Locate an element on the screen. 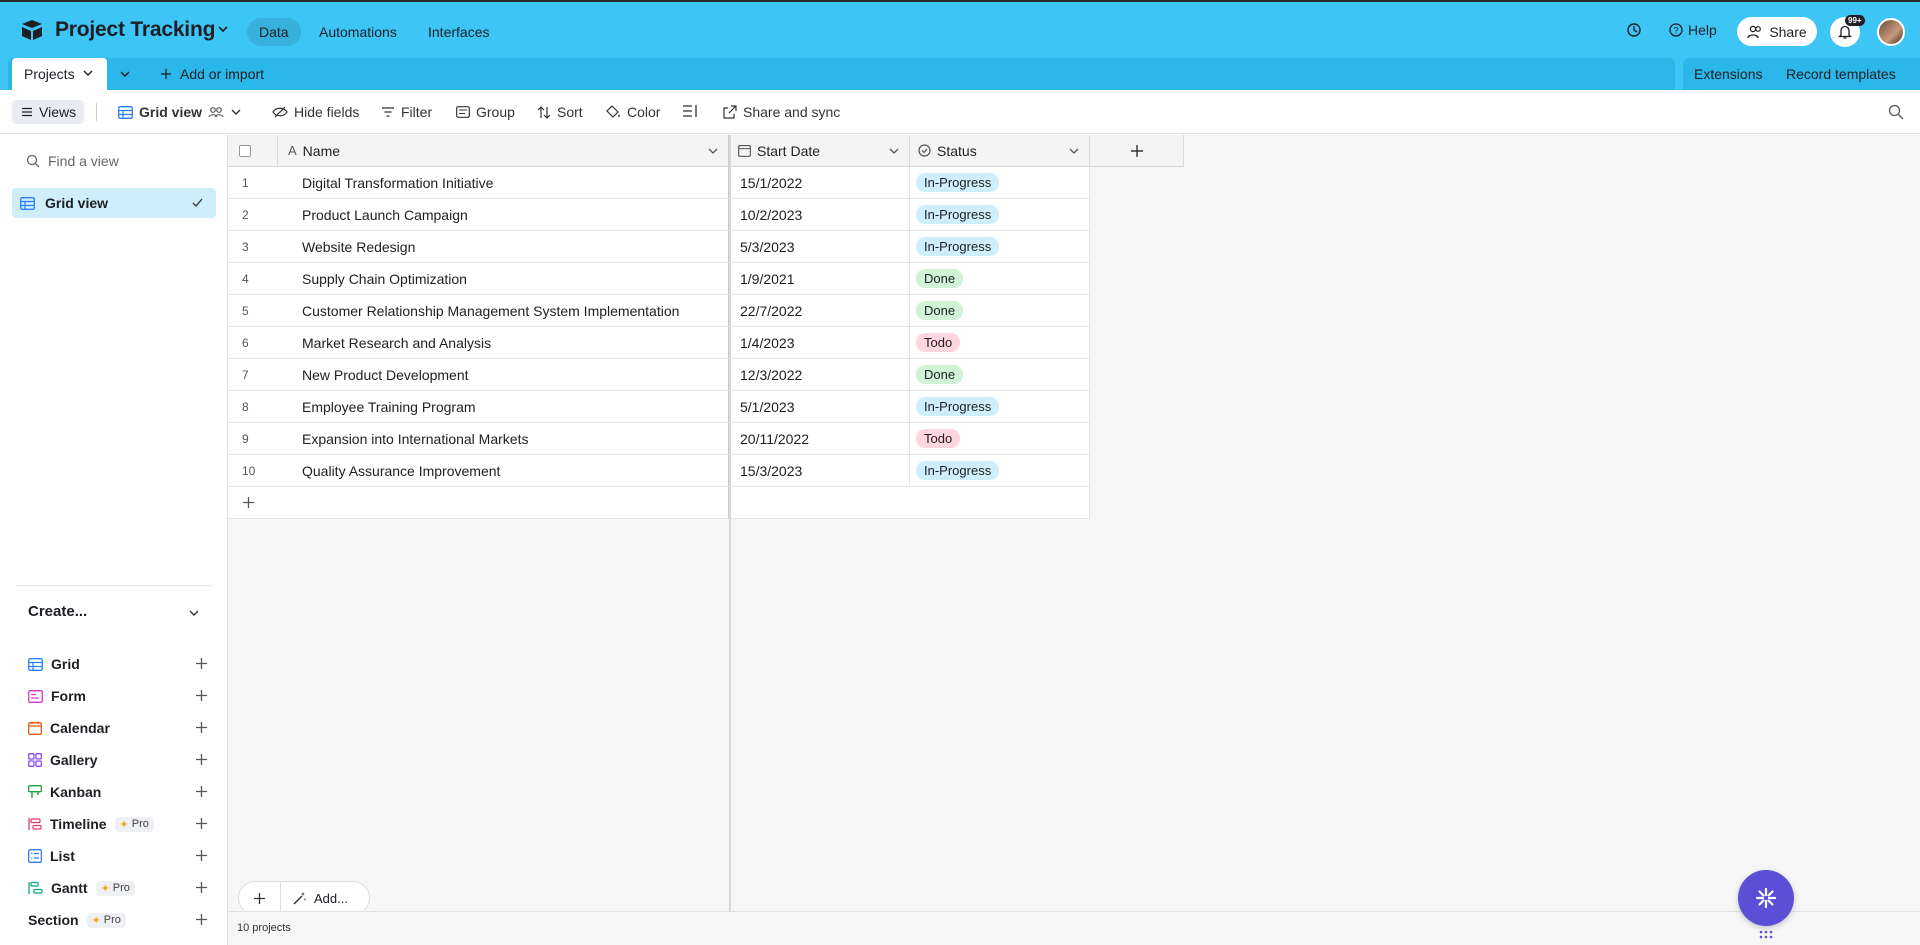 The image size is (1920, 945). share-button: Share is located at coordinates (1777, 31).